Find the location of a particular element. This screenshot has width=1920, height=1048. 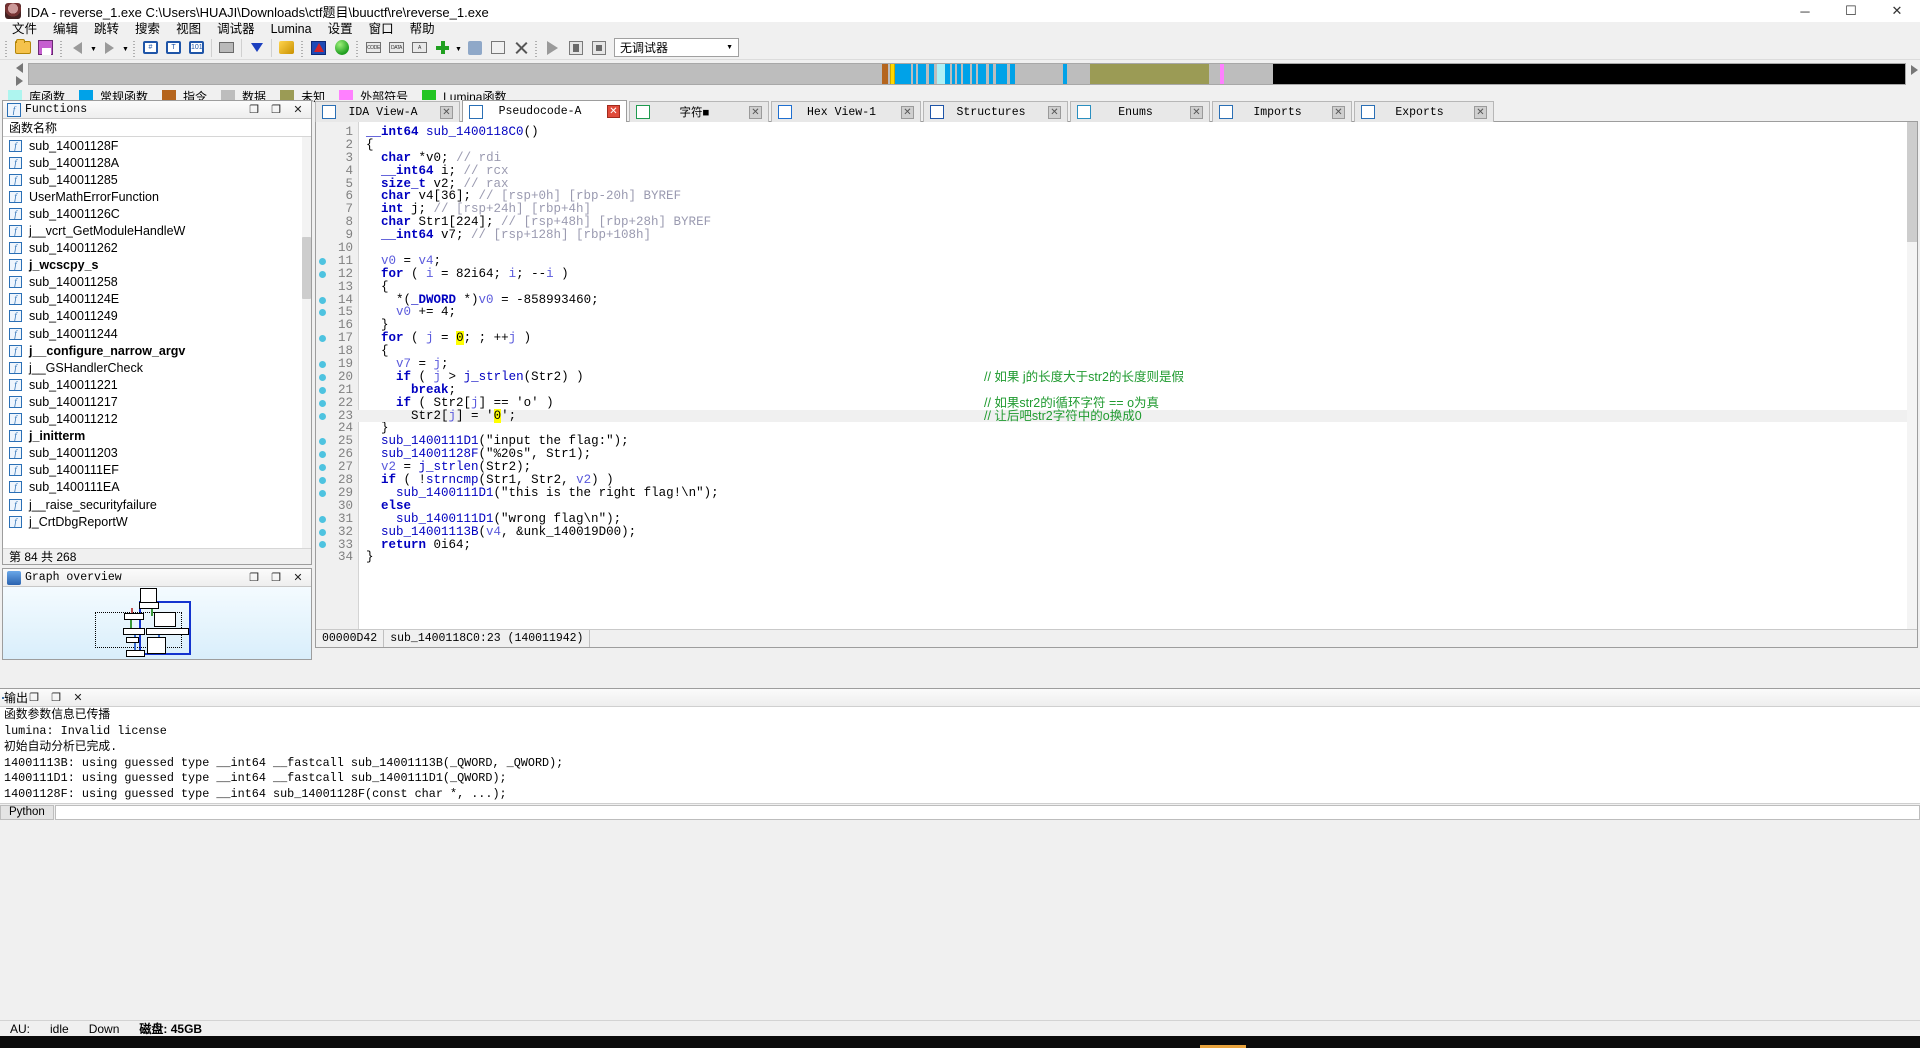

navigation-band is located at coordinates (967, 74).